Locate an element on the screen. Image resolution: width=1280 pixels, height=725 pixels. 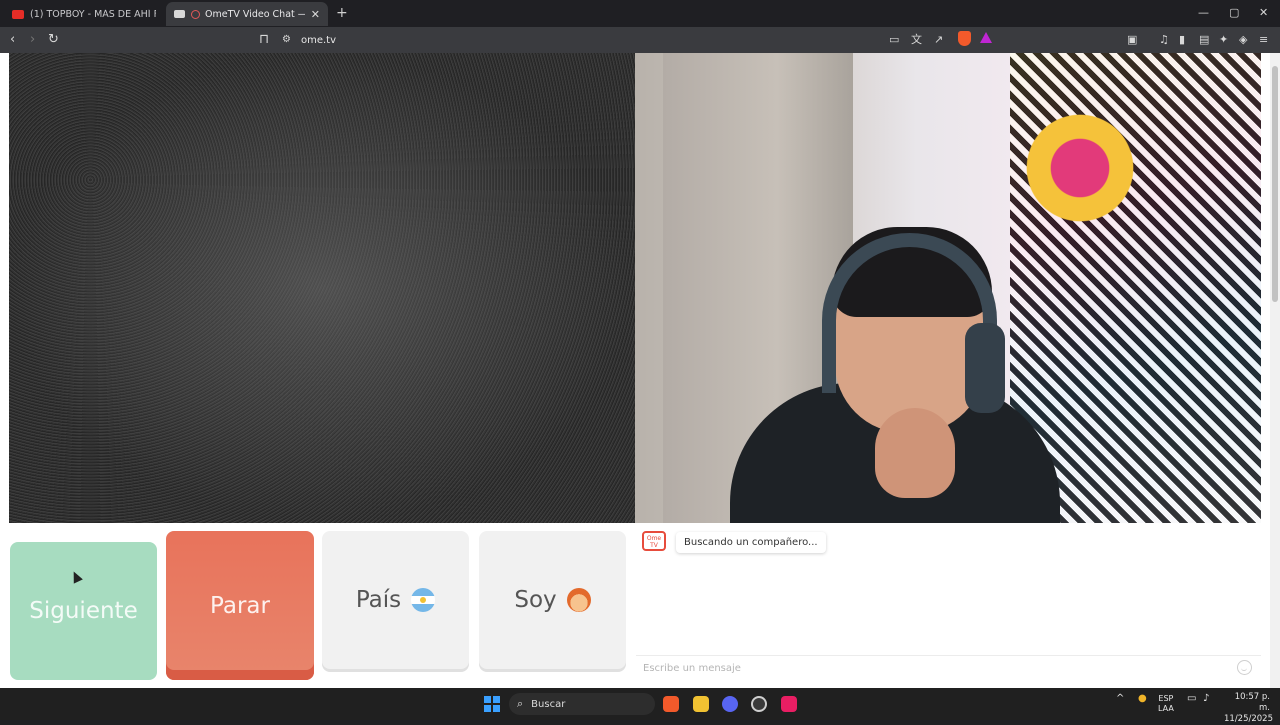
site-settings-icon: ⚙ is located at coordinates (286, 40).